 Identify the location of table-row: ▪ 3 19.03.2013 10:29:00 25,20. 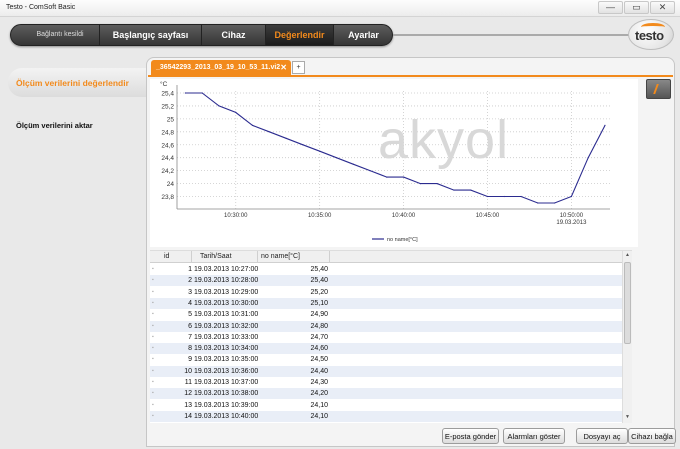
(391, 292).